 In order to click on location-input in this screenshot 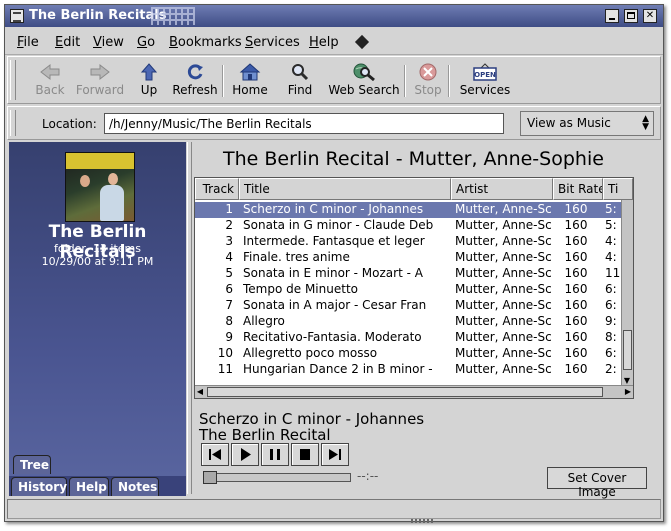, I will do `click(304, 123)`.